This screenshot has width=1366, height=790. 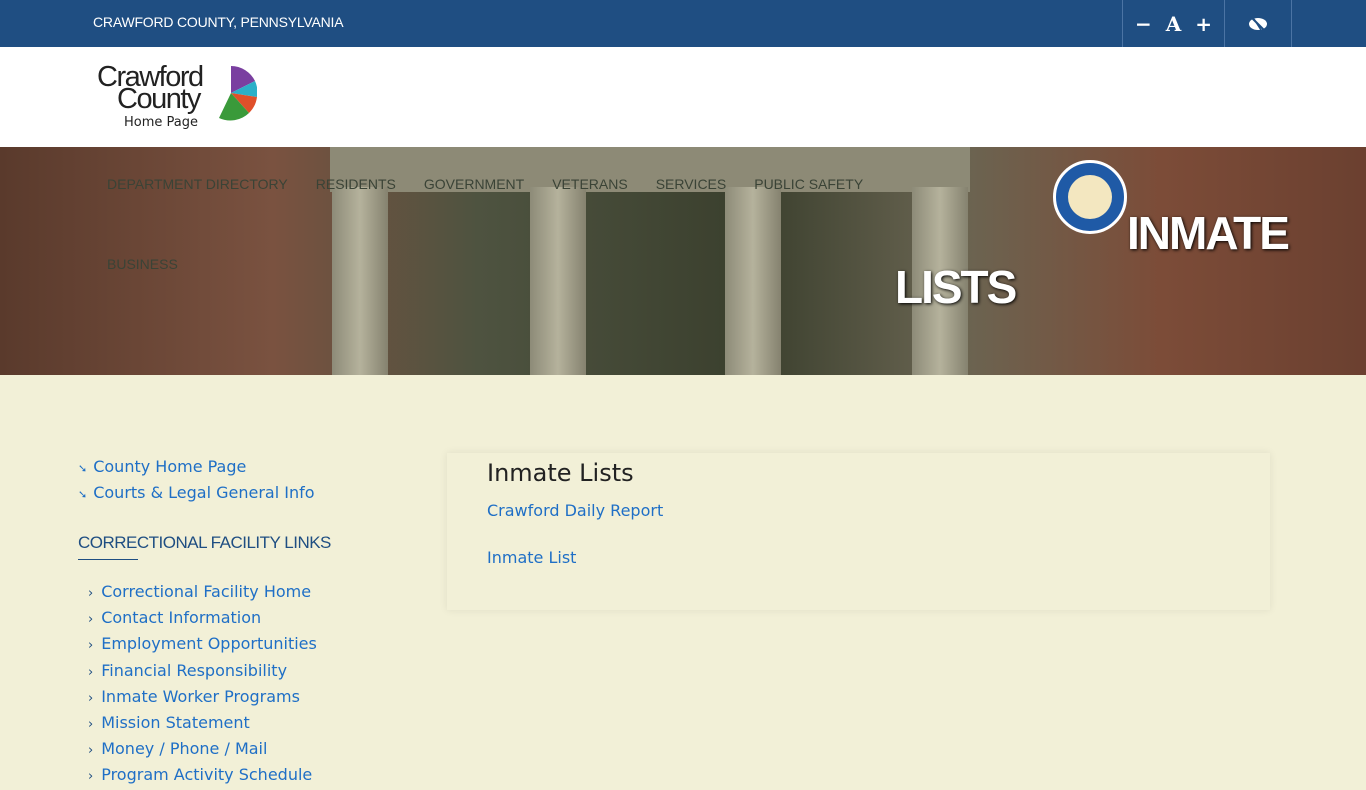 I want to click on header: Crawford County Home Page, so click(x=683, y=97).